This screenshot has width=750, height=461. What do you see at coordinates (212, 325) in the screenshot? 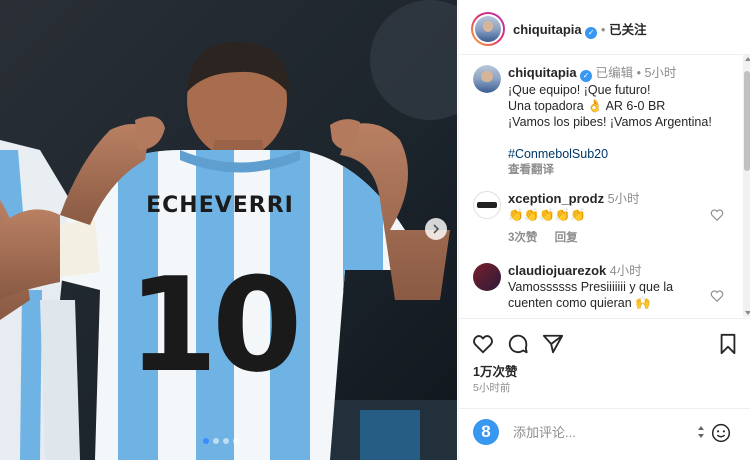
I see `jersey-number-text: 10` at bounding box center [212, 325].